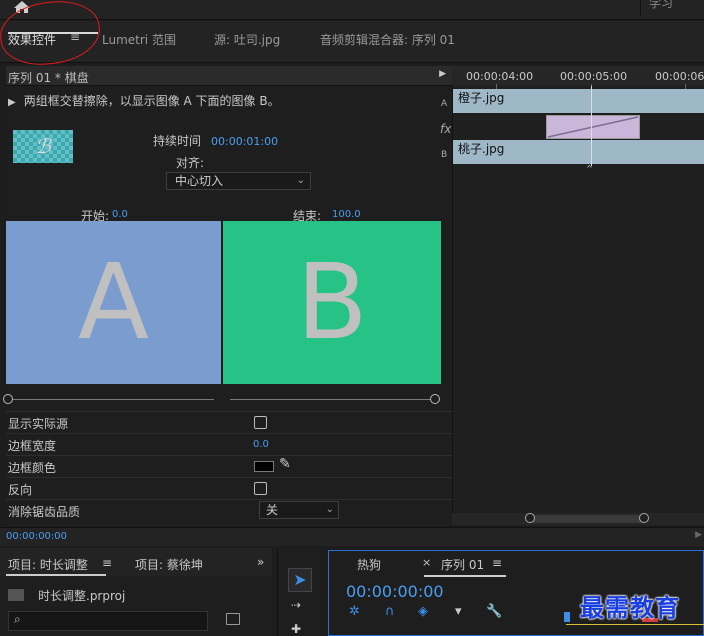  I want to click on alignment-label: 对齐:, so click(190, 163).